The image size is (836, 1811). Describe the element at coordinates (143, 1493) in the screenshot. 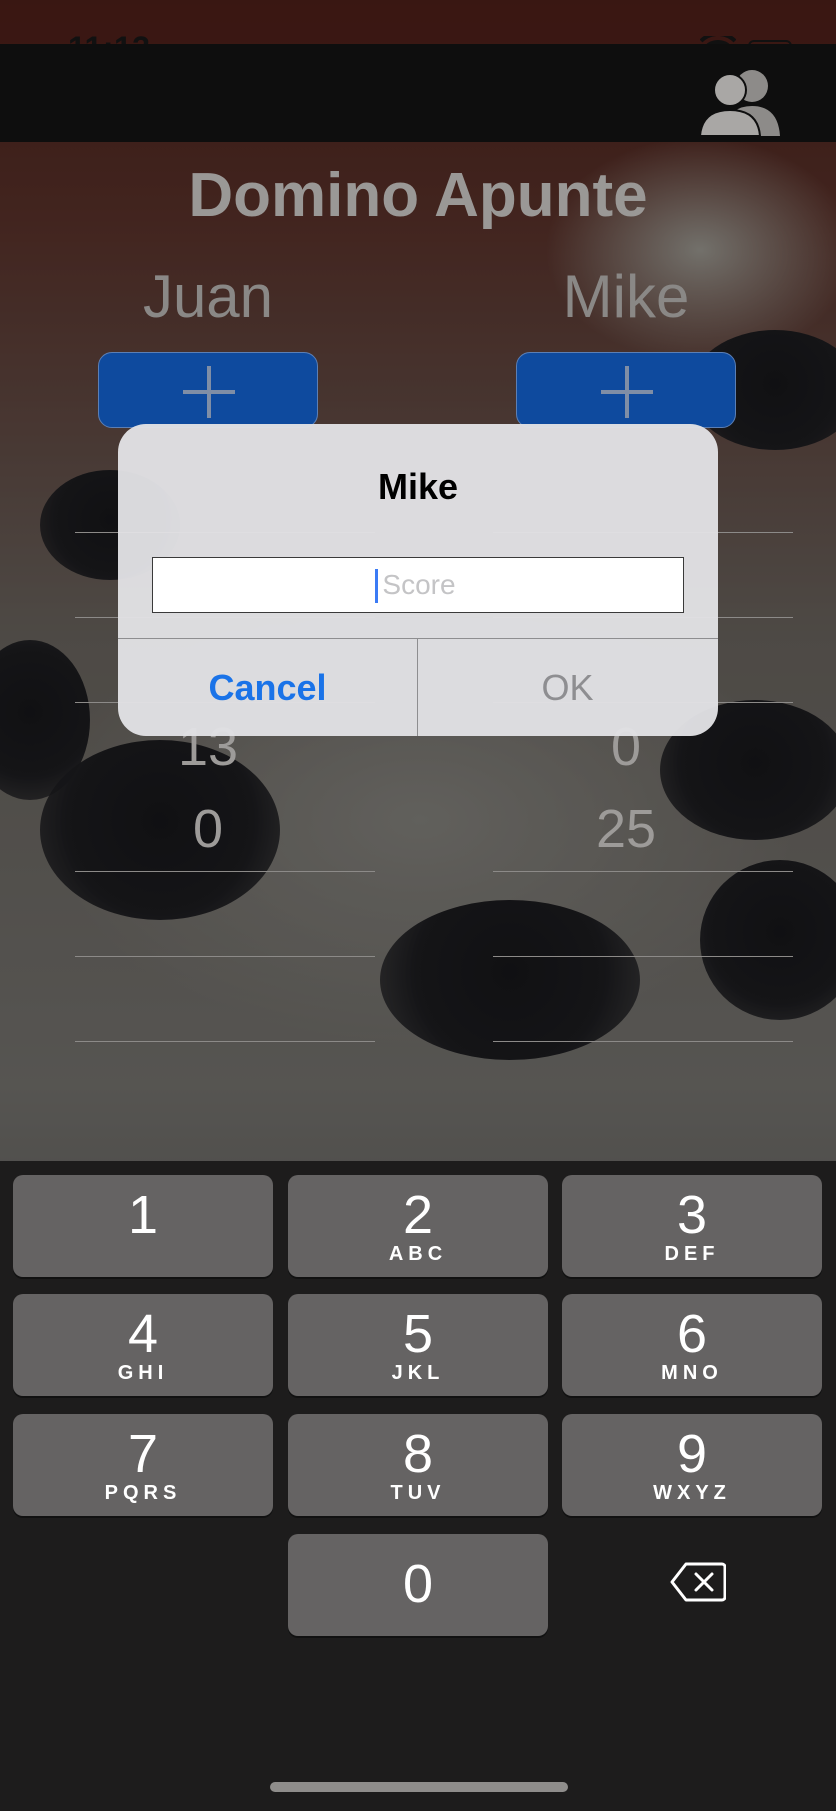

I see `key-letters: PQRS` at that location.